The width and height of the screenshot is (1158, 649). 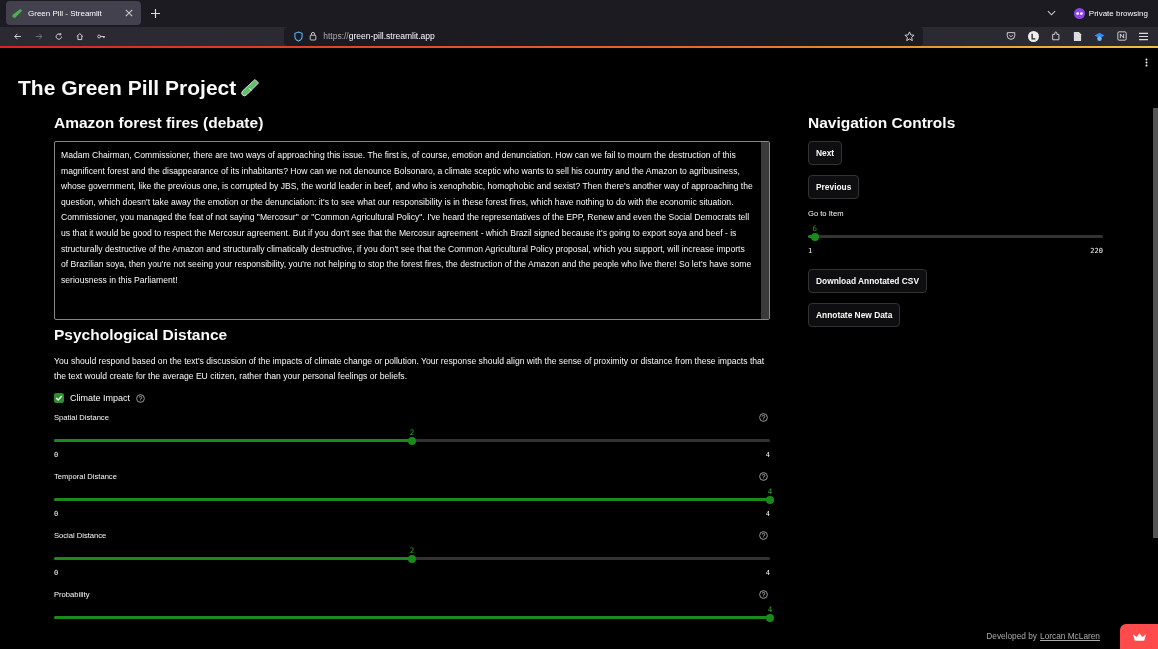 I want to click on menu-icon, so click(x=1143, y=36).